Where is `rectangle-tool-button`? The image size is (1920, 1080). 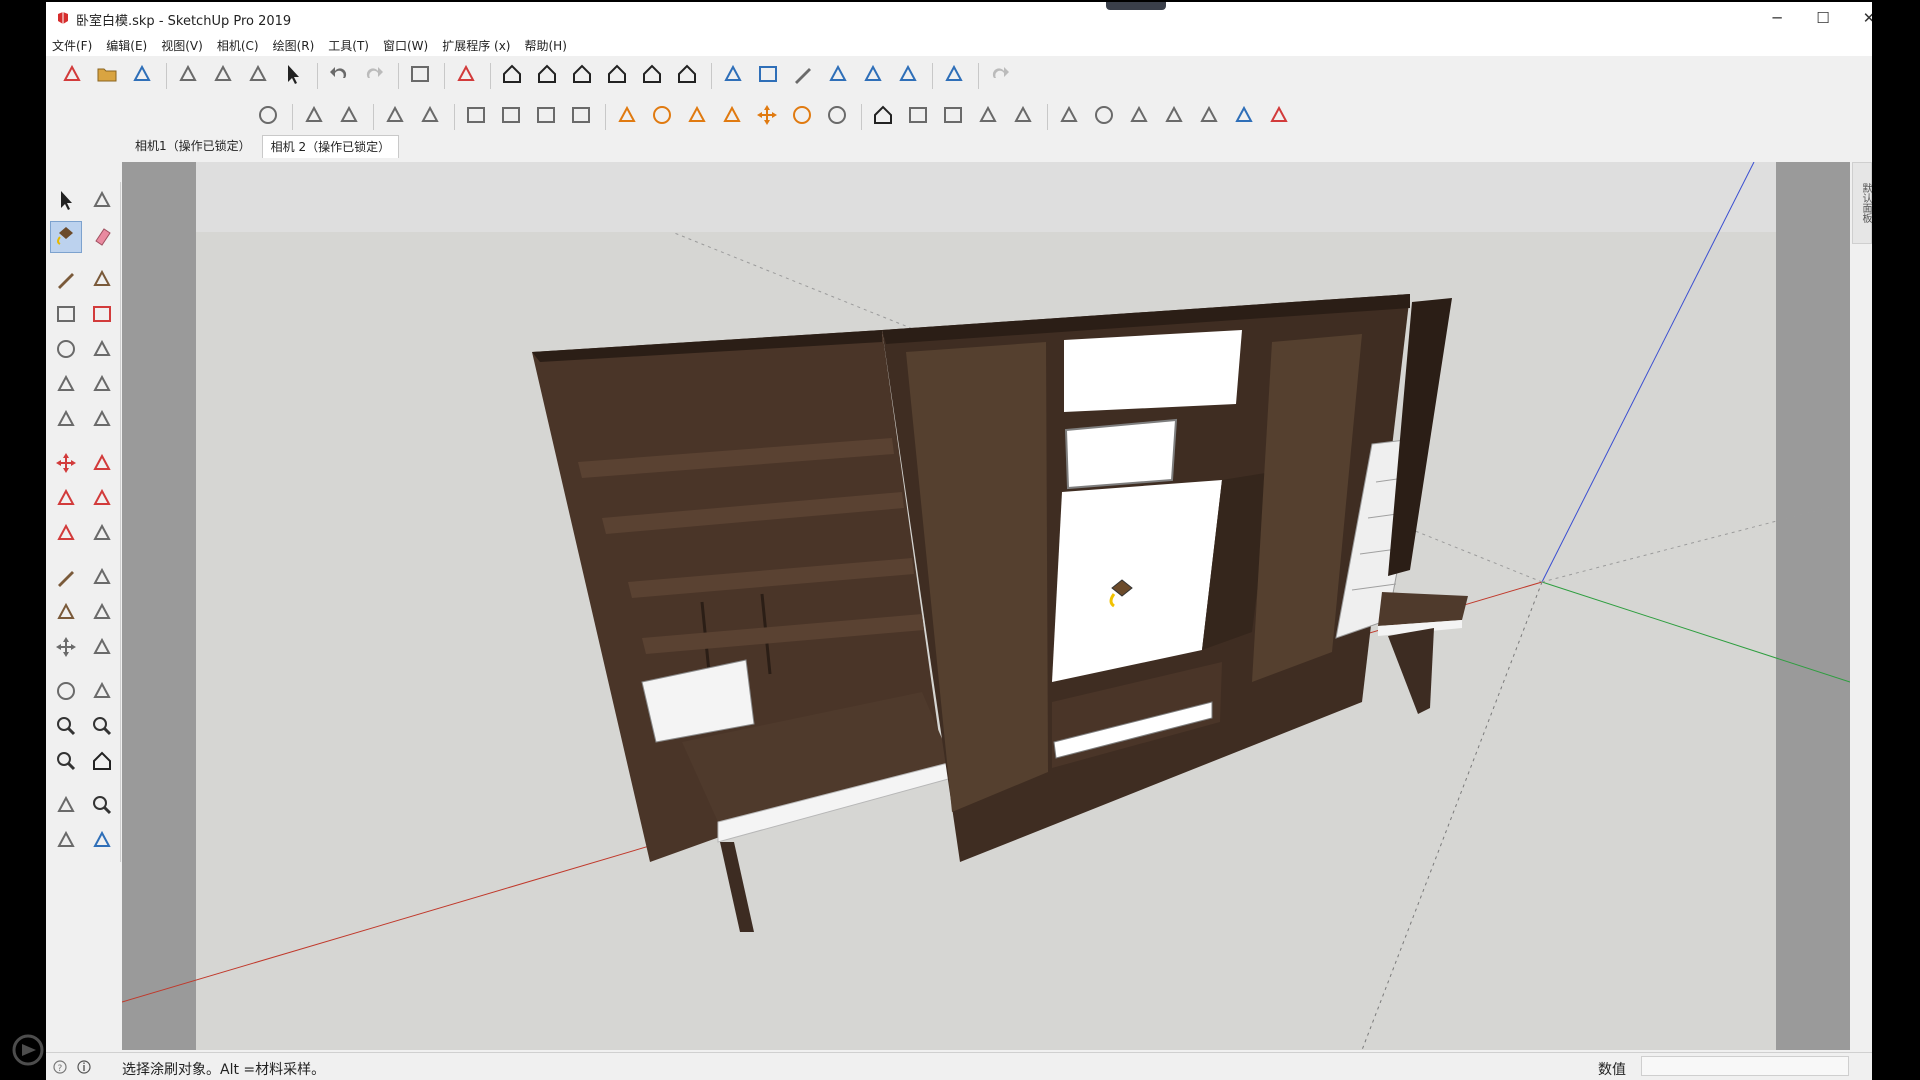
rectangle-tool-button is located at coordinates (66, 316).